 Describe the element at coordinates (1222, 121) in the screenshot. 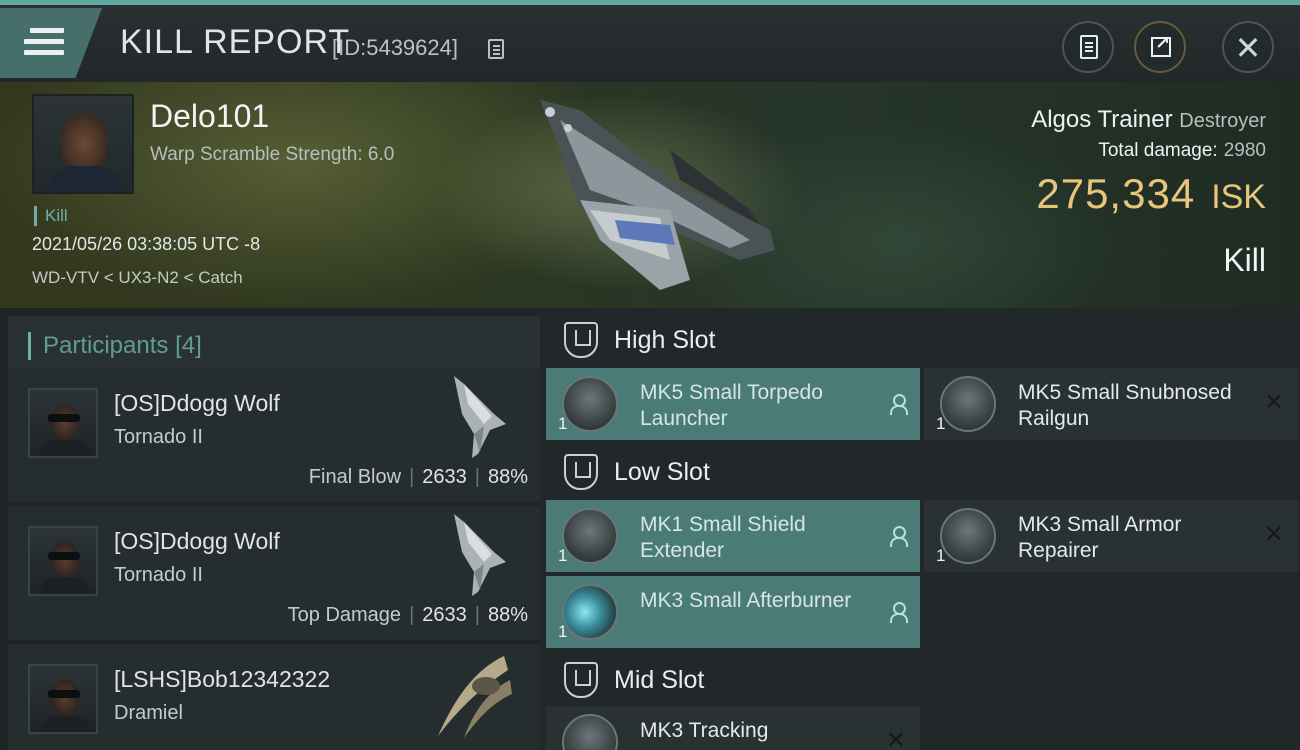

I see `ship-class-text: Destroyer` at that location.